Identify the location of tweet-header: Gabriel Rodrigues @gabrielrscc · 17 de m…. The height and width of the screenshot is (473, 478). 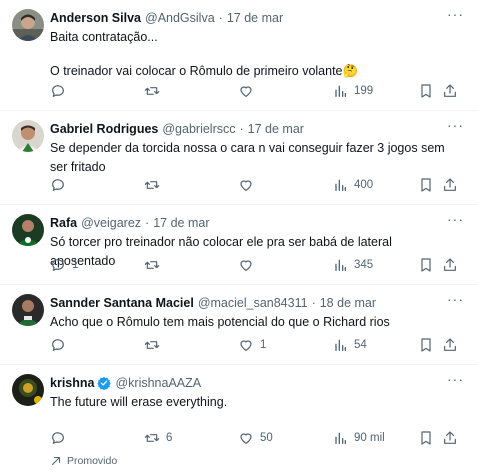
(257, 128).